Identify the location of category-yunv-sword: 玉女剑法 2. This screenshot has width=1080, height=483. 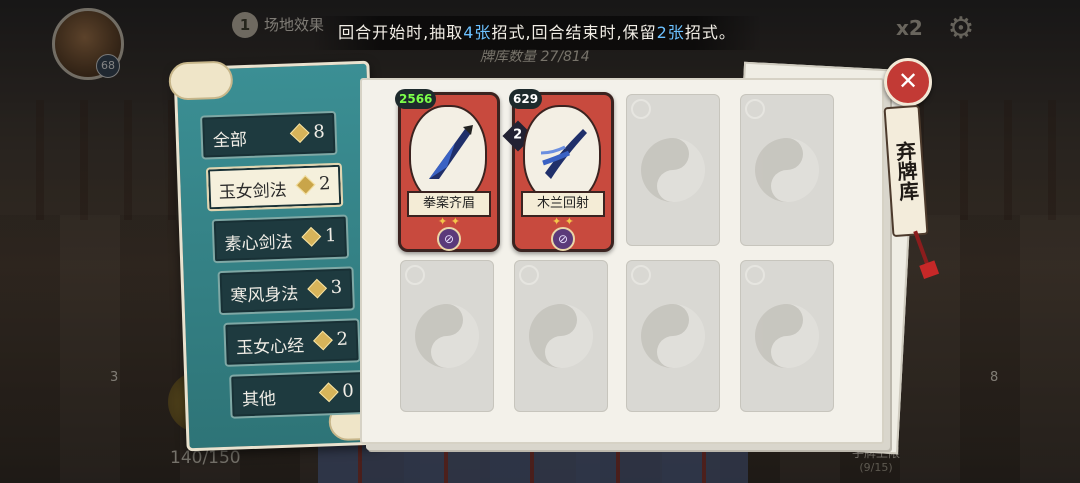
(274, 187).